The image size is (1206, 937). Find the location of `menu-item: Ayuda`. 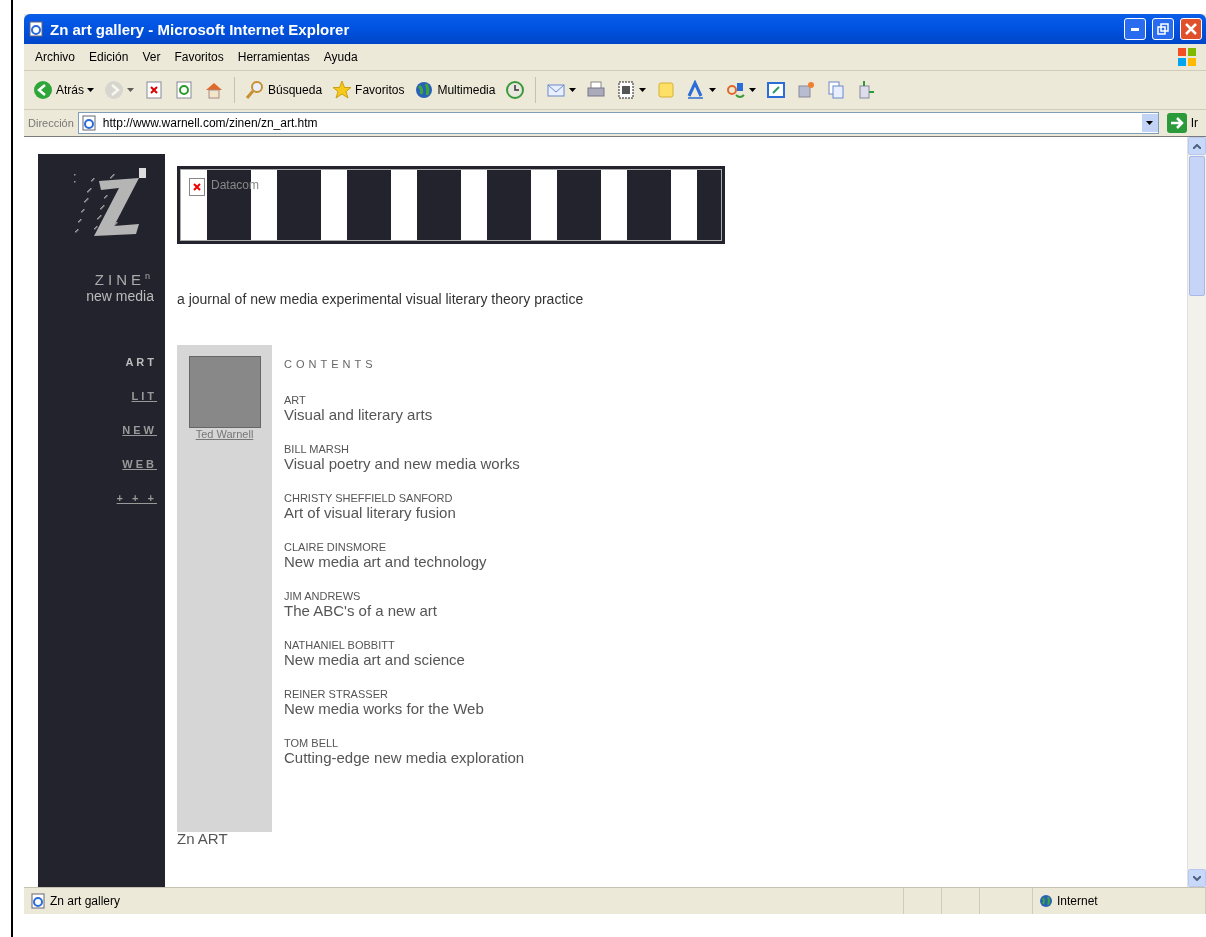

menu-item: Ayuda is located at coordinates (340, 57).